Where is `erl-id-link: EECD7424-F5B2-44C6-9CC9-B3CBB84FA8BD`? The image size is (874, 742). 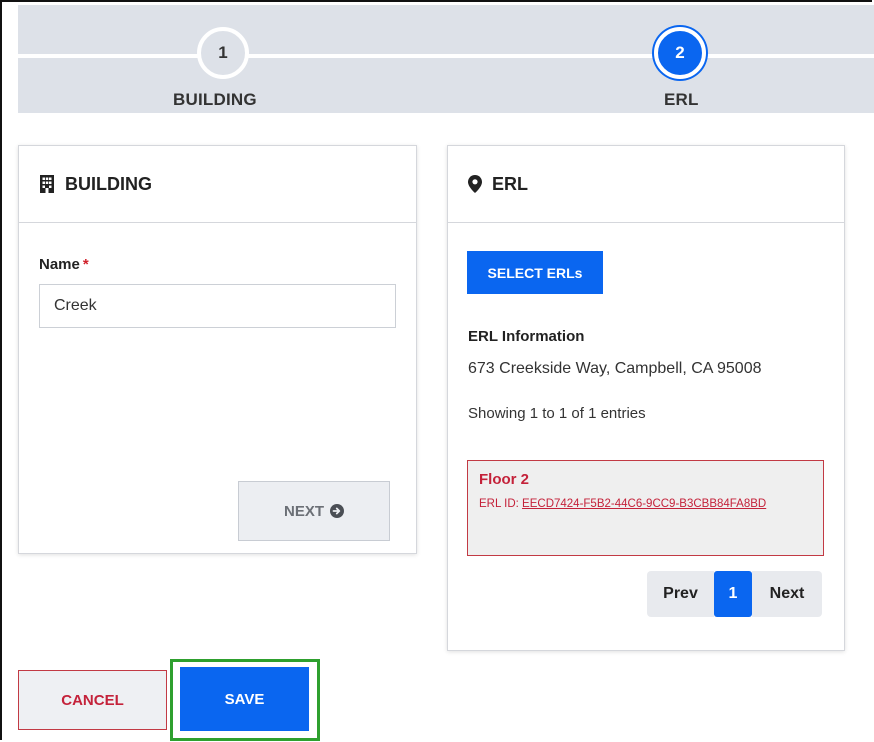
erl-id-link: EECD7424-F5B2-44C6-9CC9-B3CBB84FA8BD is located at coordinates (644, 504).